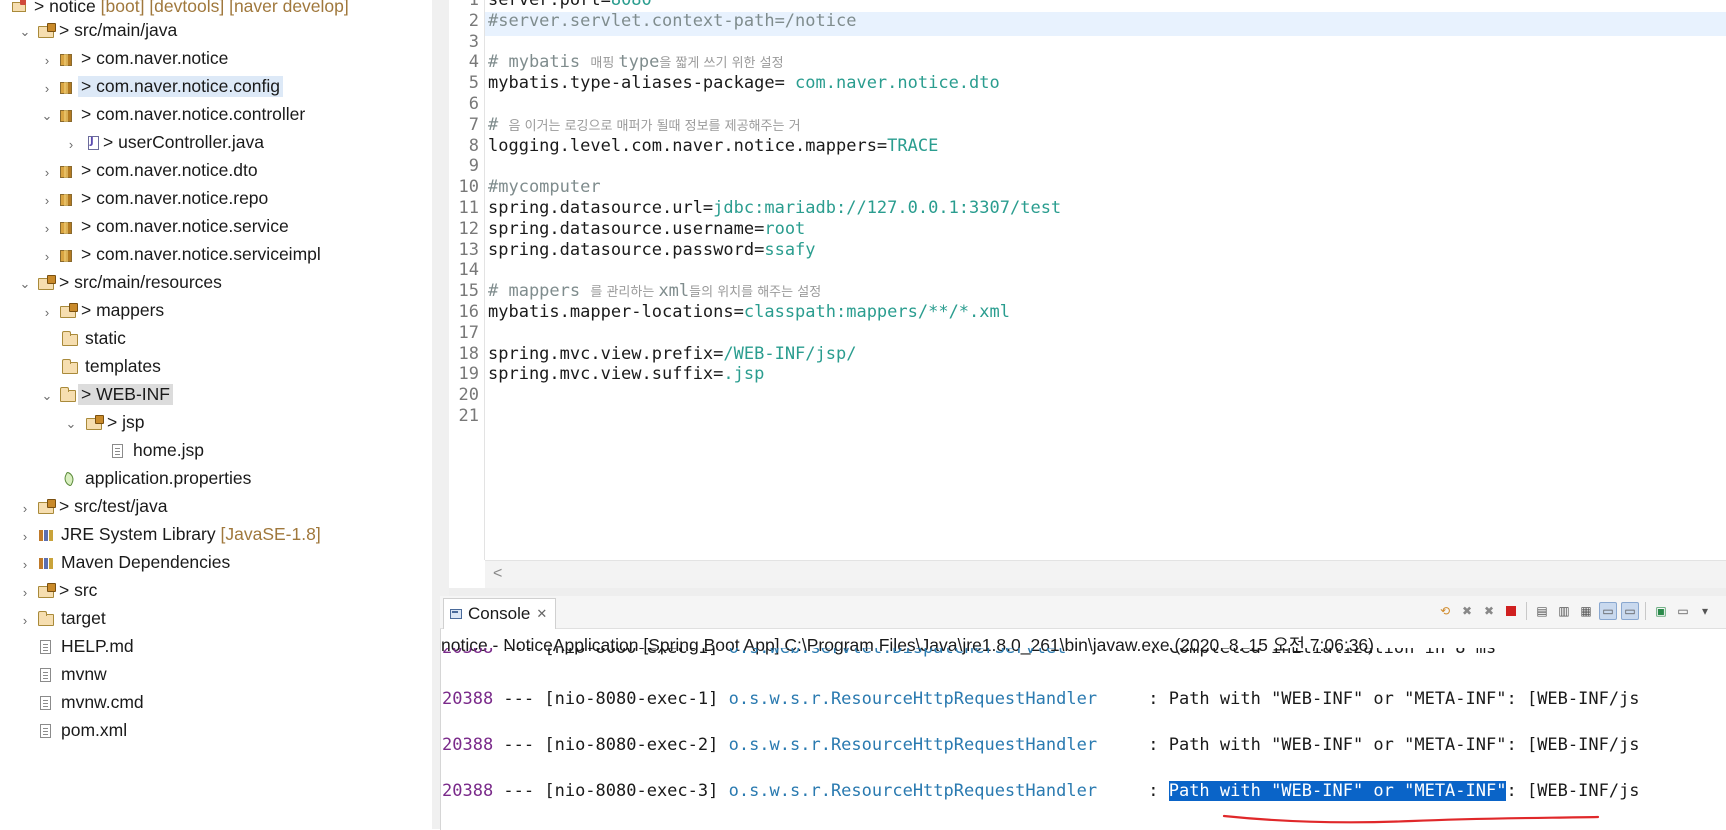 Image resolution: width=1726 pixels, height=830 pixels. I want to click on properties-file-icon, so click(69, 479).